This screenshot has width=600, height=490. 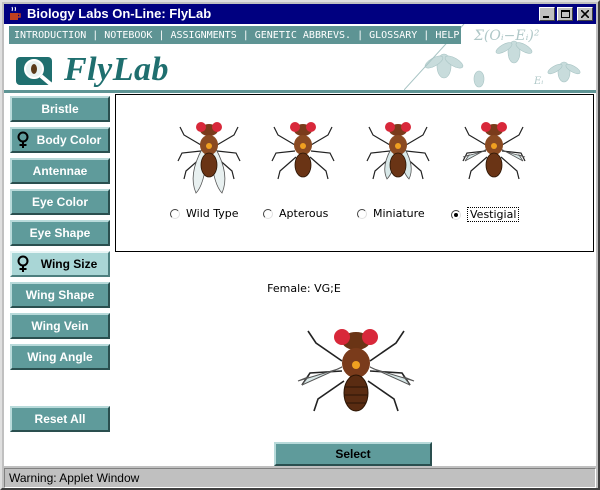 I want to click on close-button, so click(x=585, y=14).